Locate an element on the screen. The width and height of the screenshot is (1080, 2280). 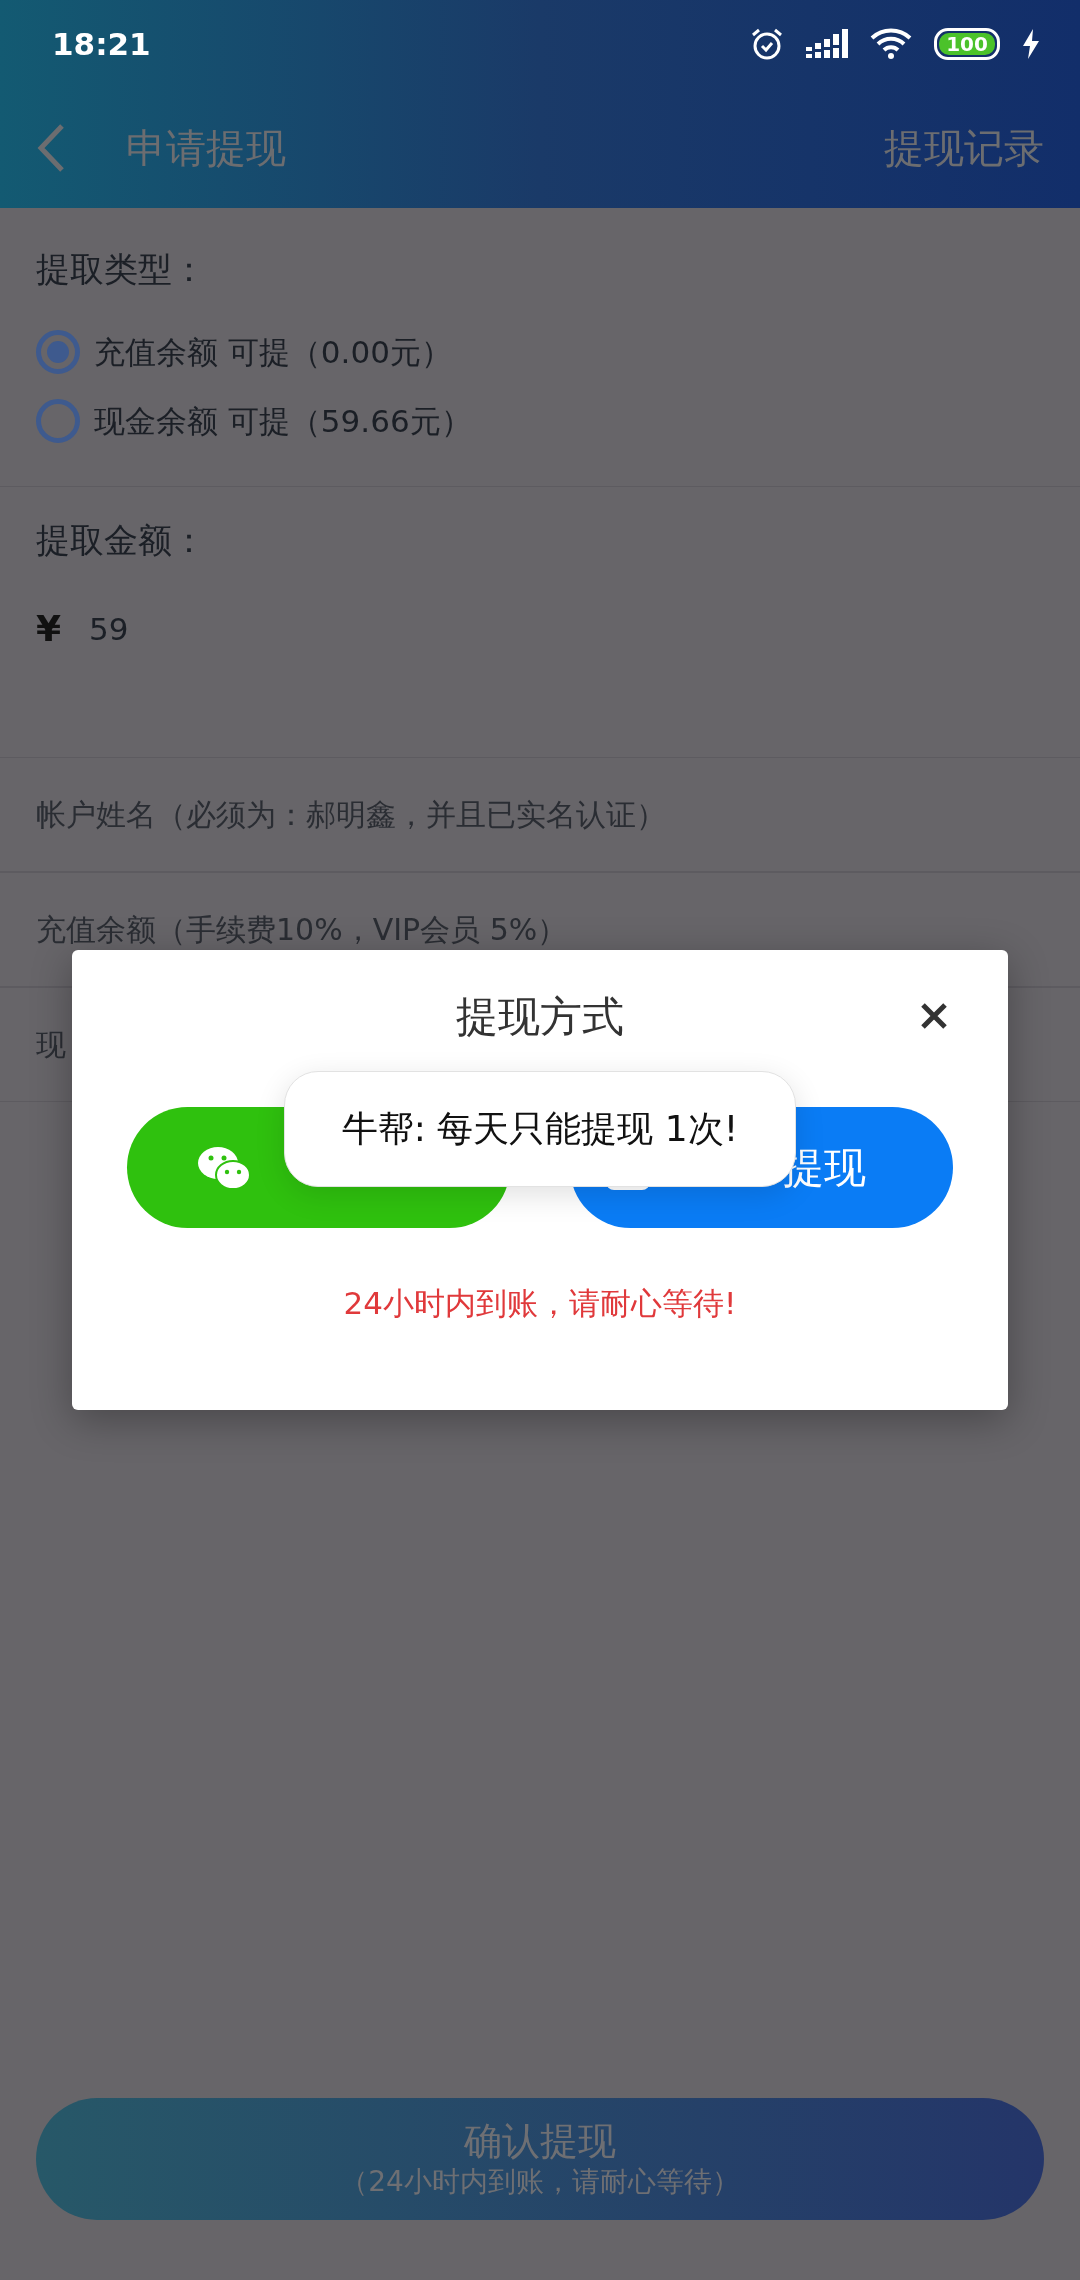
currency-symbol: ¥ is located at coordinates (49, 629).